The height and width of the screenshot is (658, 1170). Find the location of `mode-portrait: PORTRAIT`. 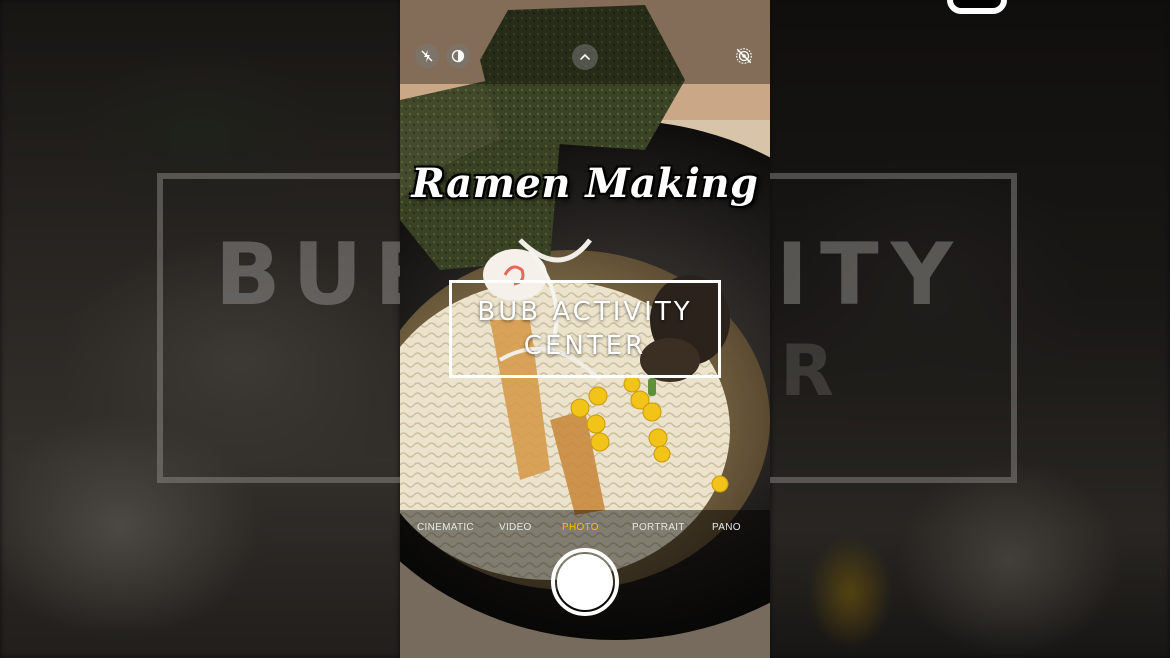

mode-portrait: PORTRAIT is located at coordinates (658, 527).